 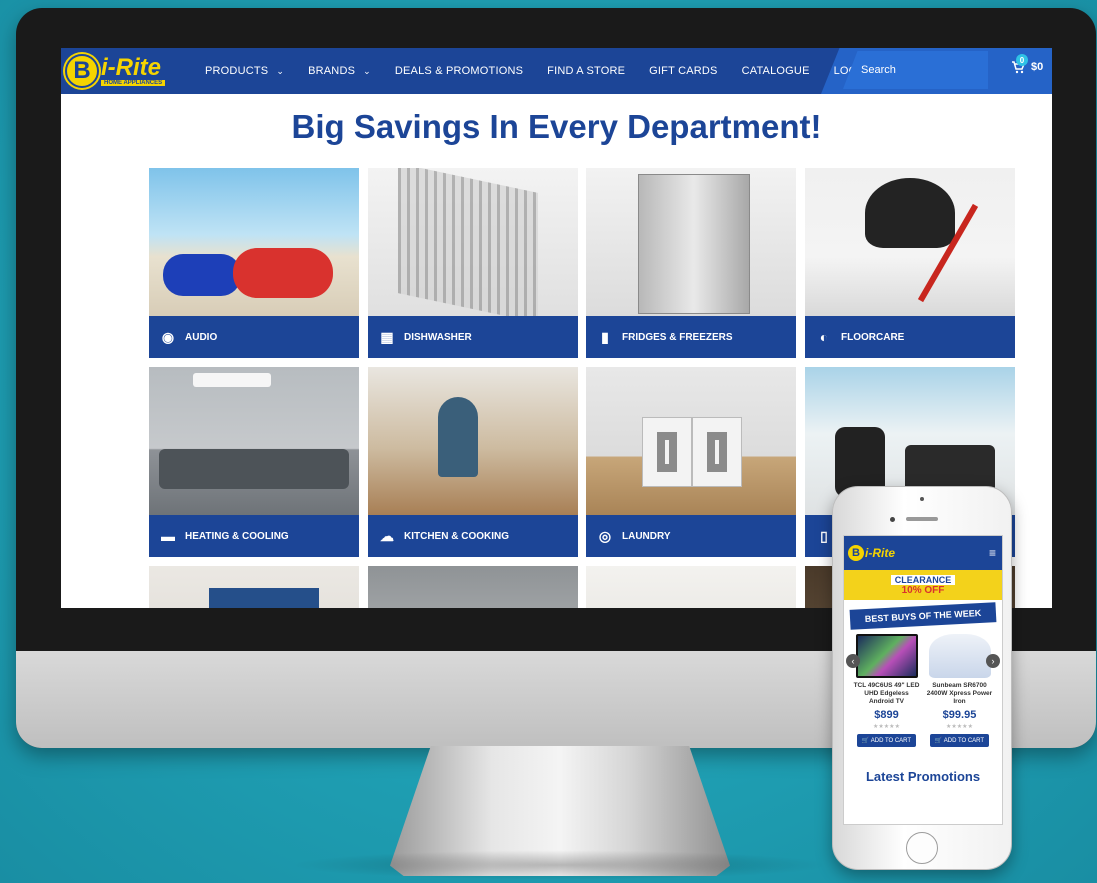 I want to click on category-label: FRIDGES & FREEZERS, so click(x=677, y=337).